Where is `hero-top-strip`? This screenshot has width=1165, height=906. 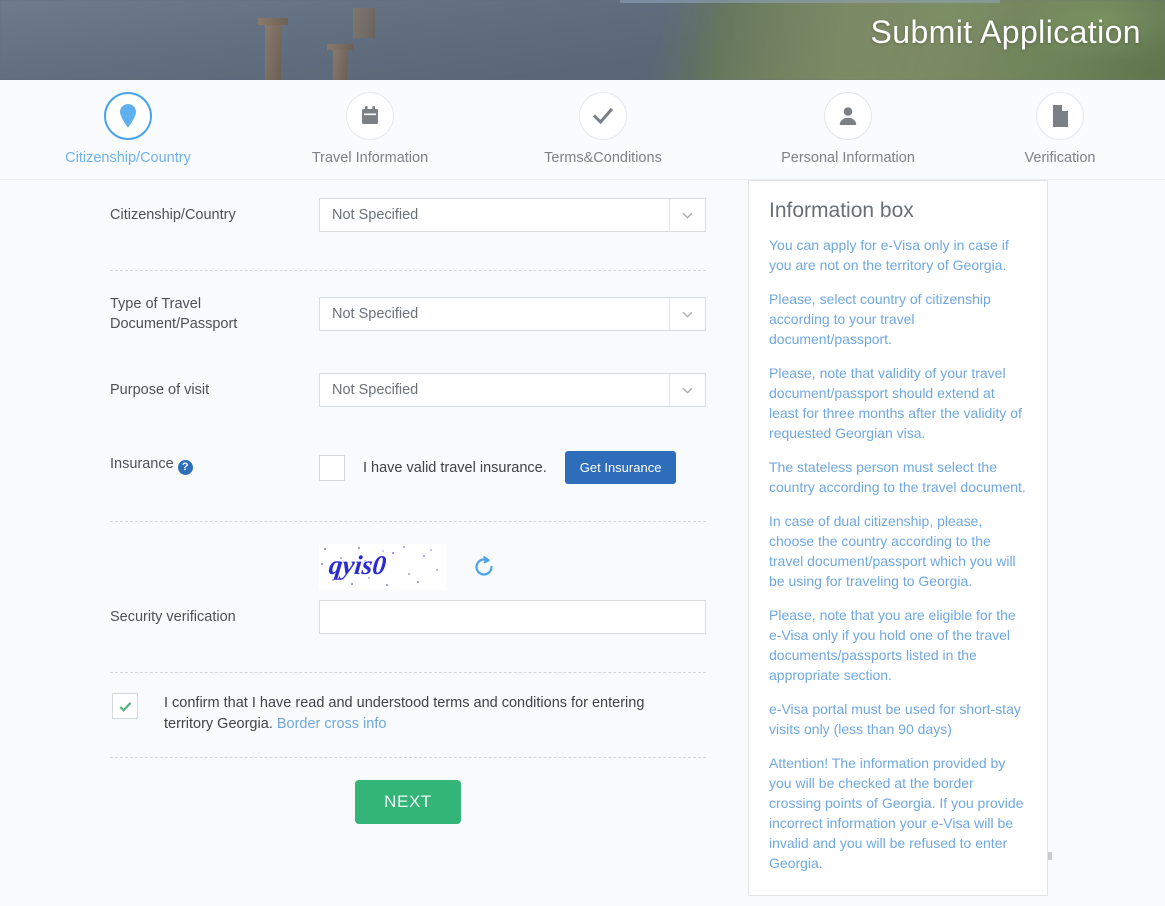 hero-top-strip is located at coordinates (810, 1).